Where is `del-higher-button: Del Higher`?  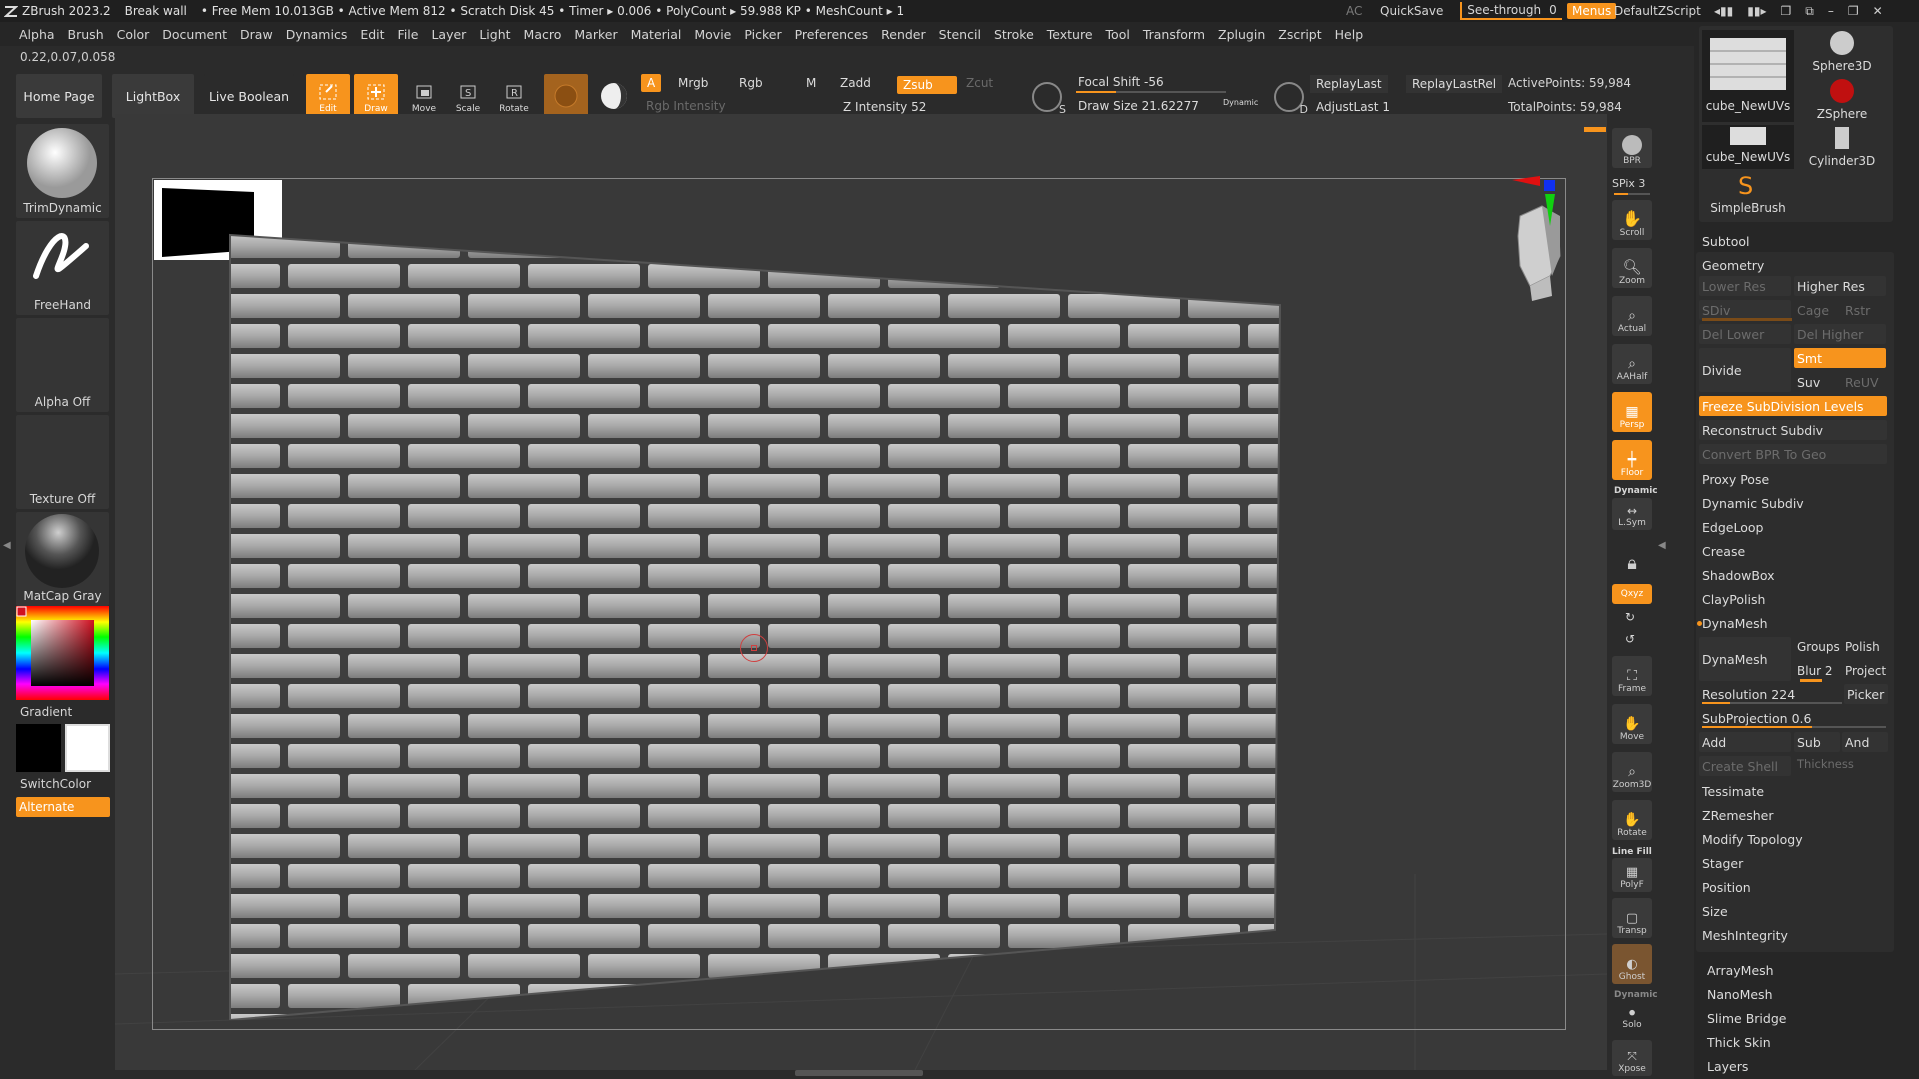
del-higher-button: Del Higher is located at coordinates (1840, 334).